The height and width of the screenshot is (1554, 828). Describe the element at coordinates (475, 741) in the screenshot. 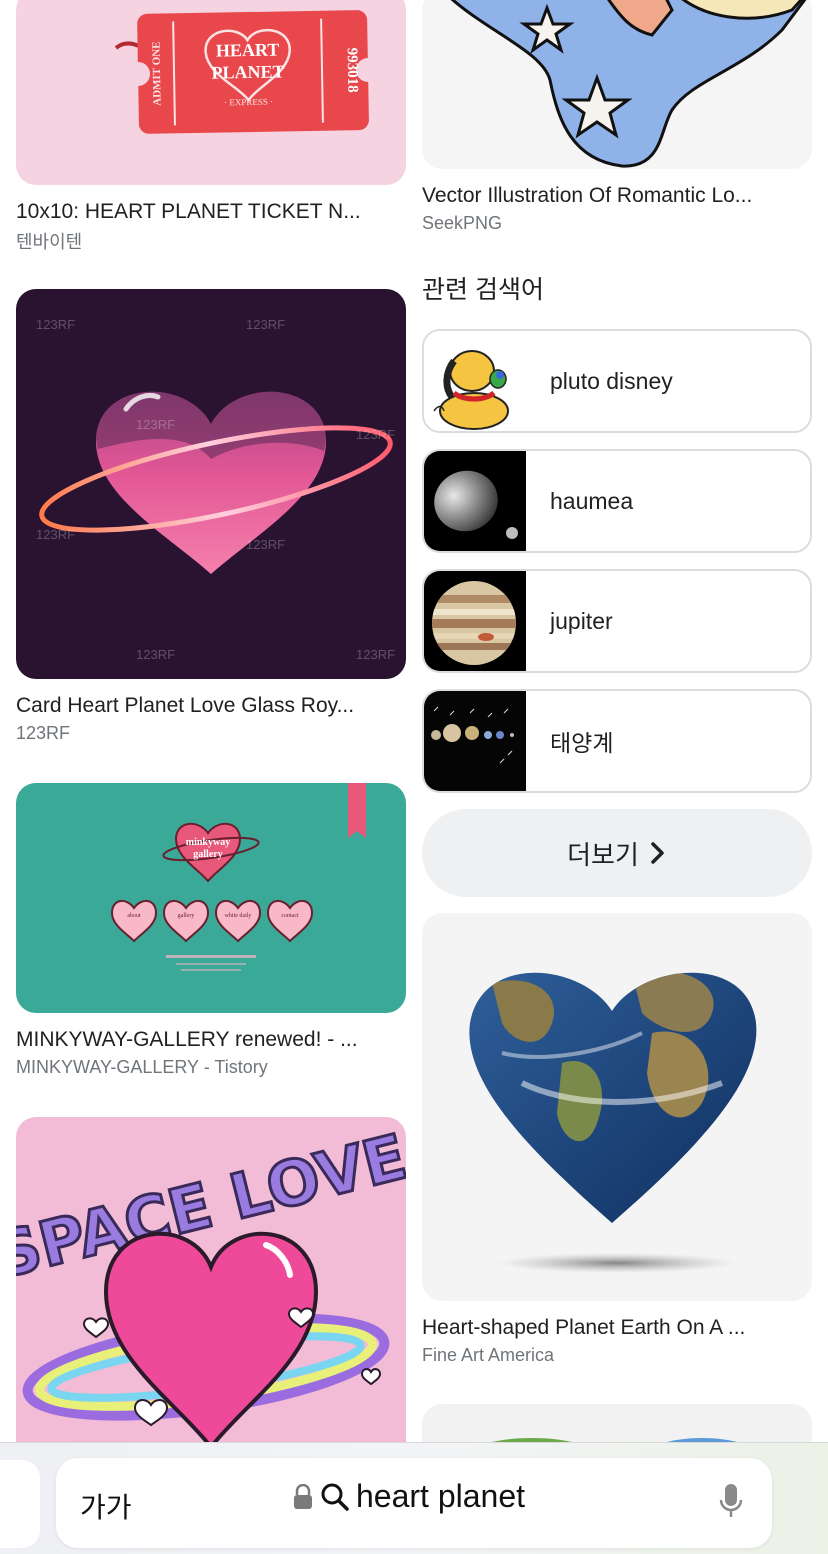

I see `solar-system-thumbnail` at that location.